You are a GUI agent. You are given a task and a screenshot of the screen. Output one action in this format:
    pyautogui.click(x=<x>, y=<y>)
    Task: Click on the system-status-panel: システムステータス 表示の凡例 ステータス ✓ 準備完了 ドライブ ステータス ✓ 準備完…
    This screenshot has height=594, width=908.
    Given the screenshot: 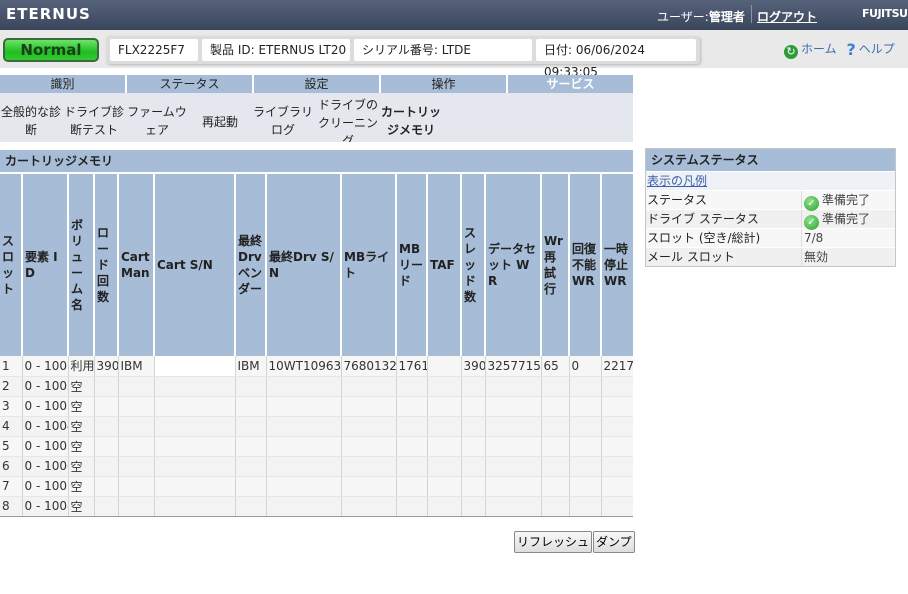 What is the action you would take?
    pyautogui.click(x=770, y=207)
    